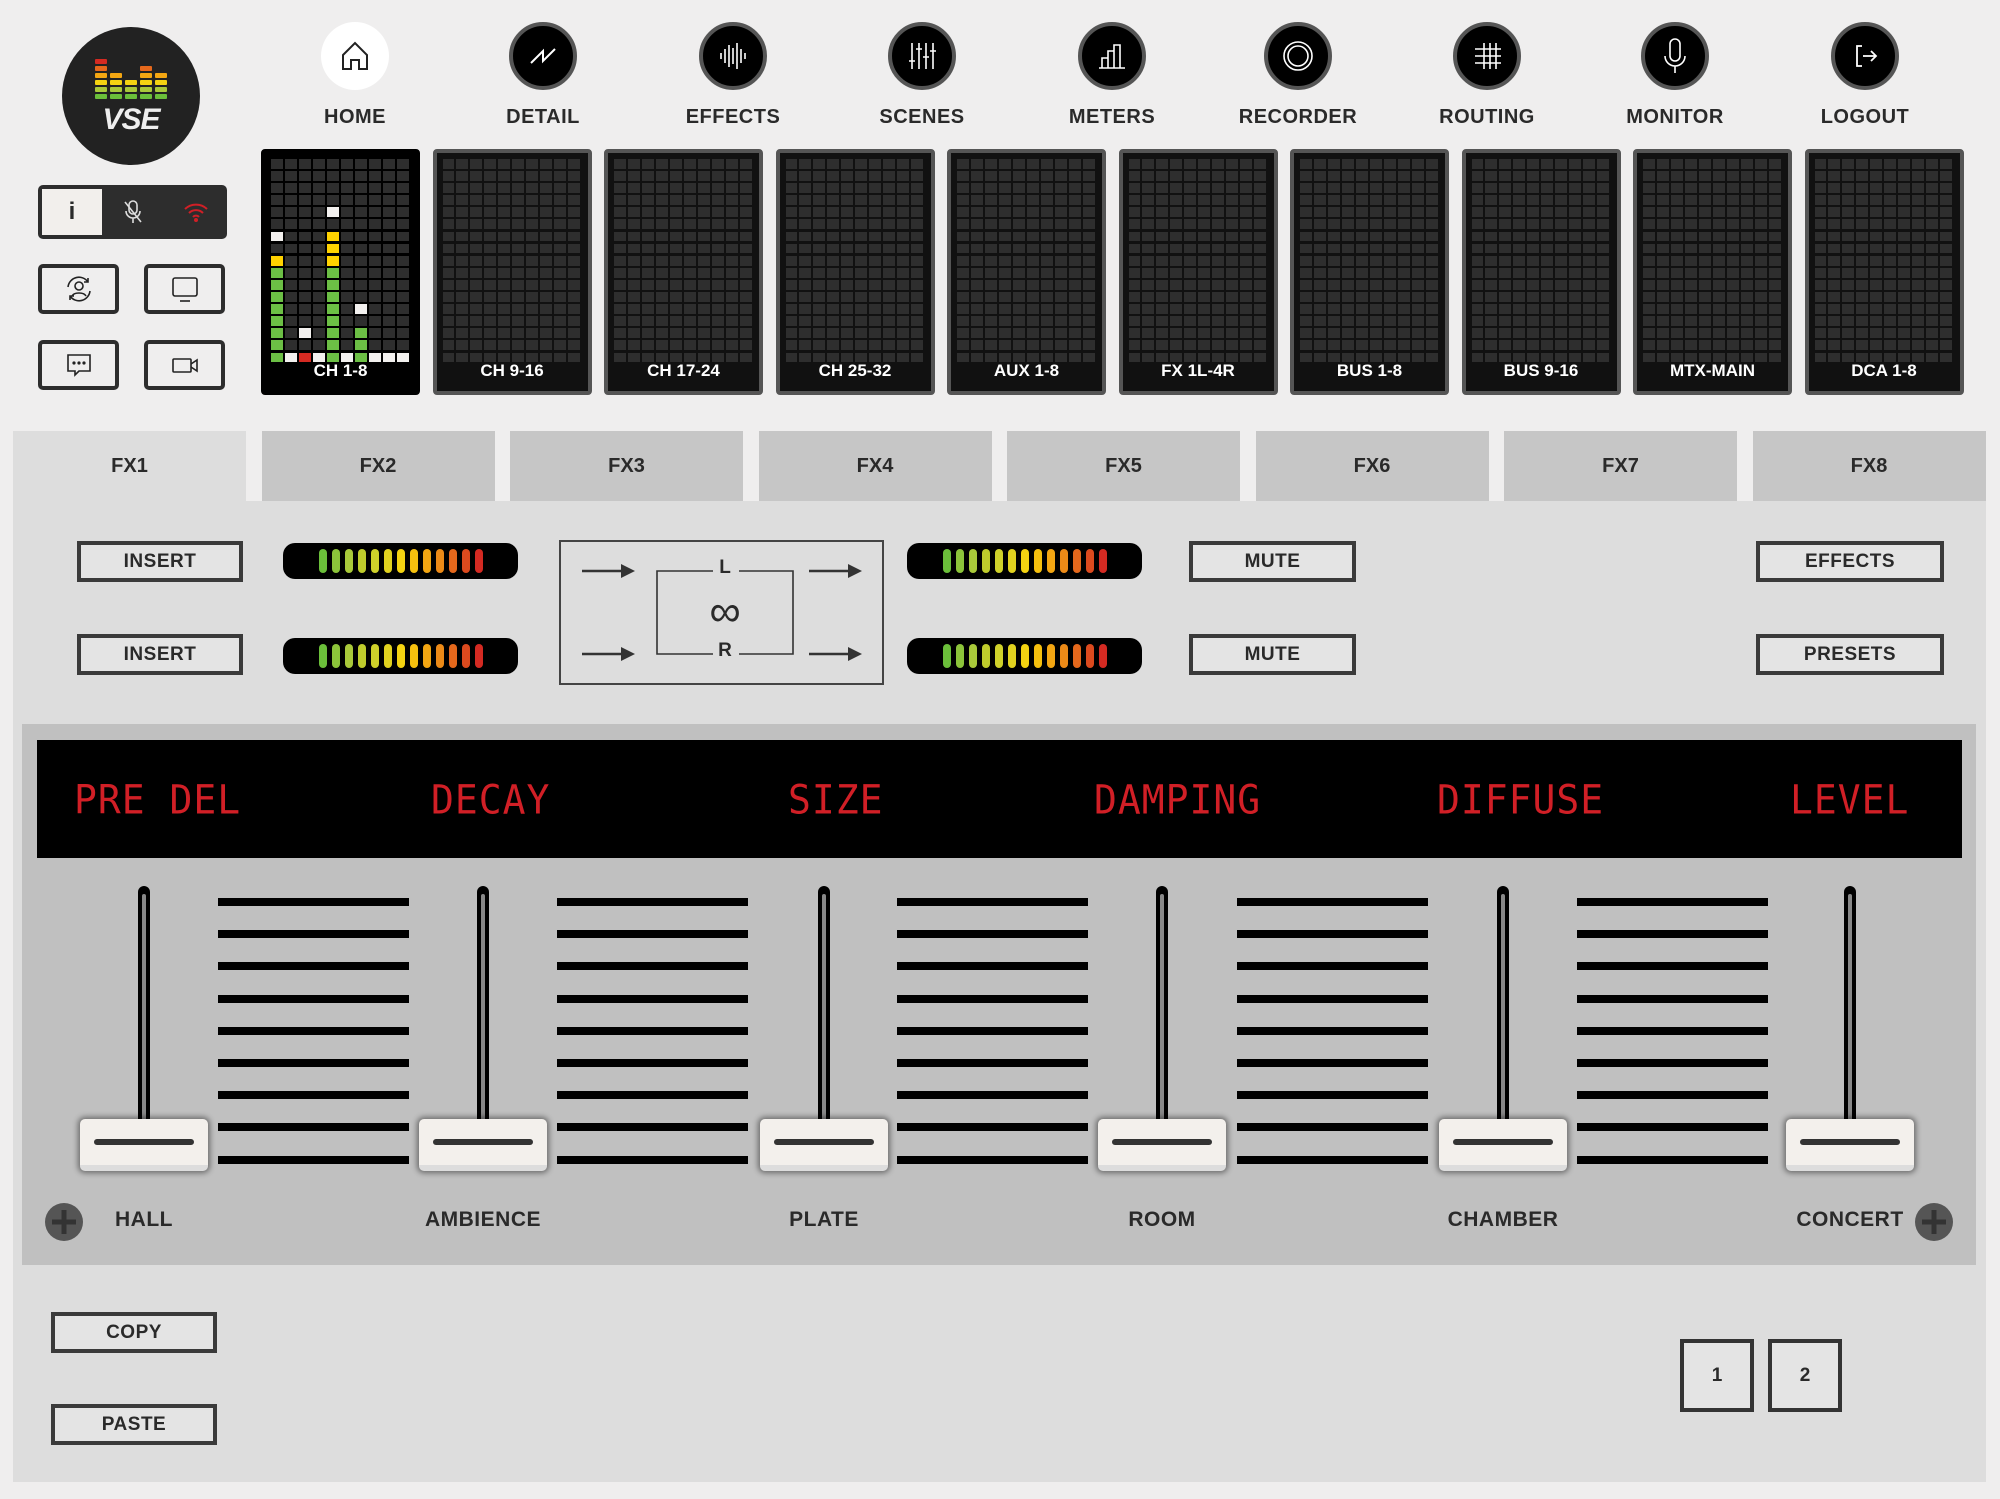 The height and width of the screenshot is (1499, 2000). I want to click on mute-button-r: MUTE, so click(1272, 654).